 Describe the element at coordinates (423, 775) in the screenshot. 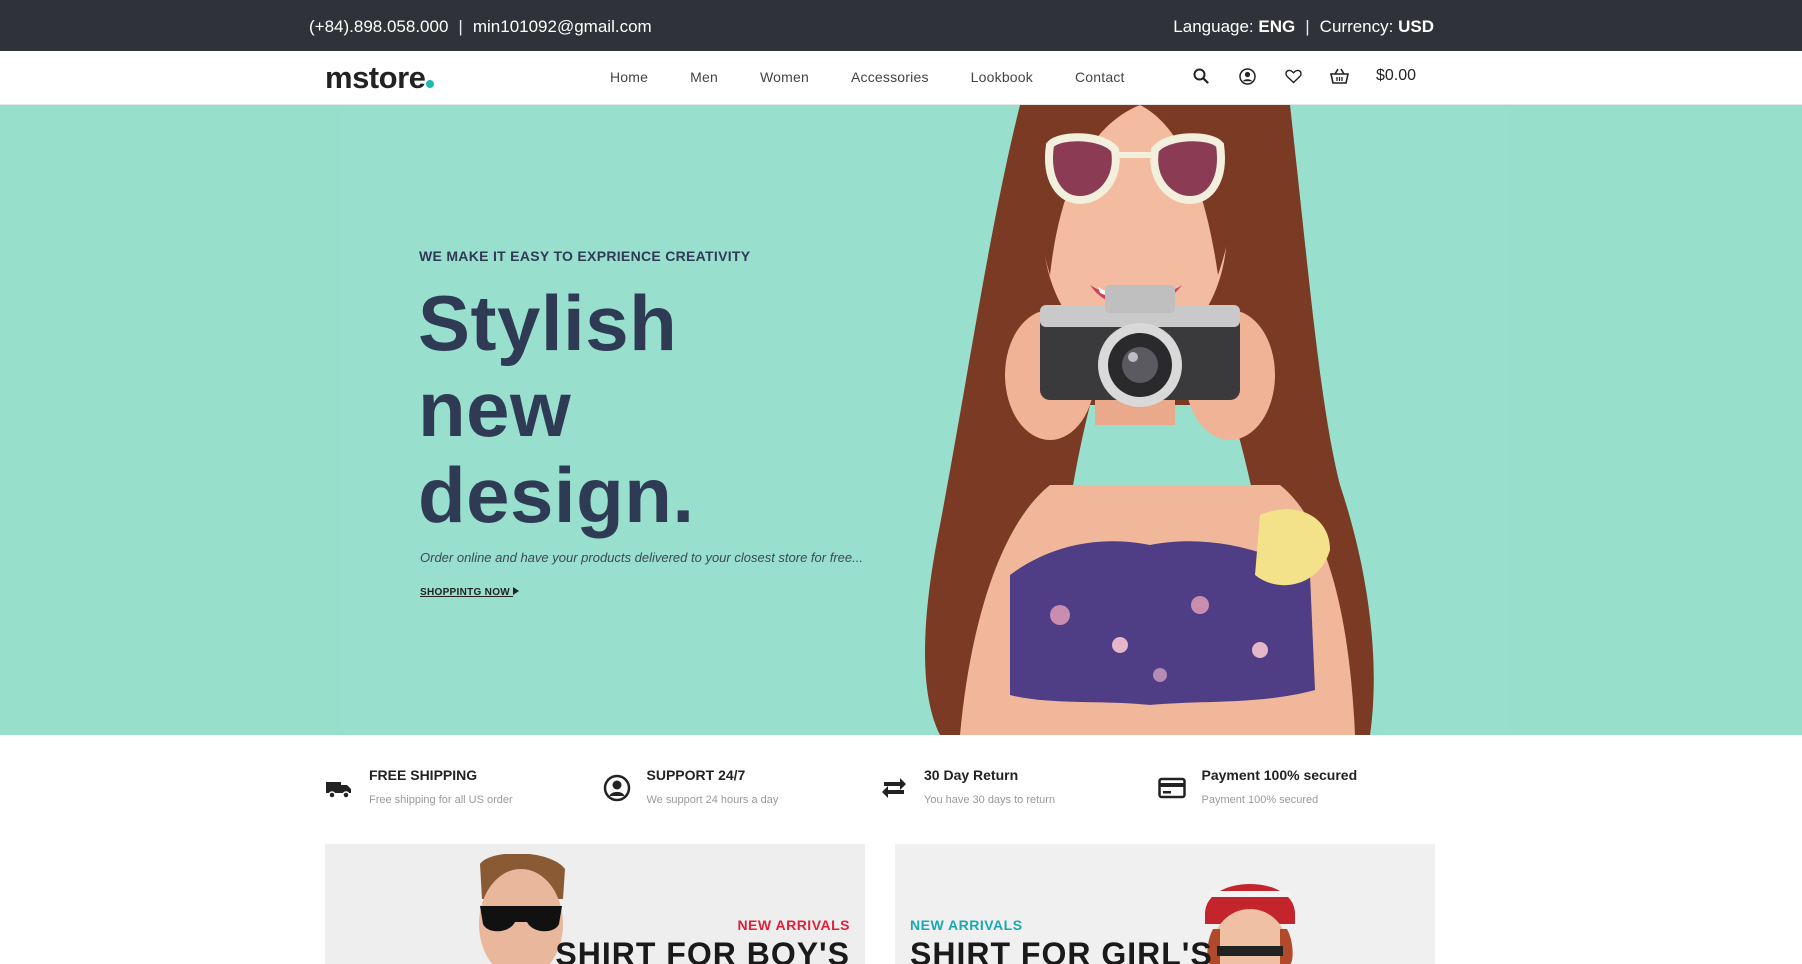

I see `feature-title: FREE SHIPPING` at that location.